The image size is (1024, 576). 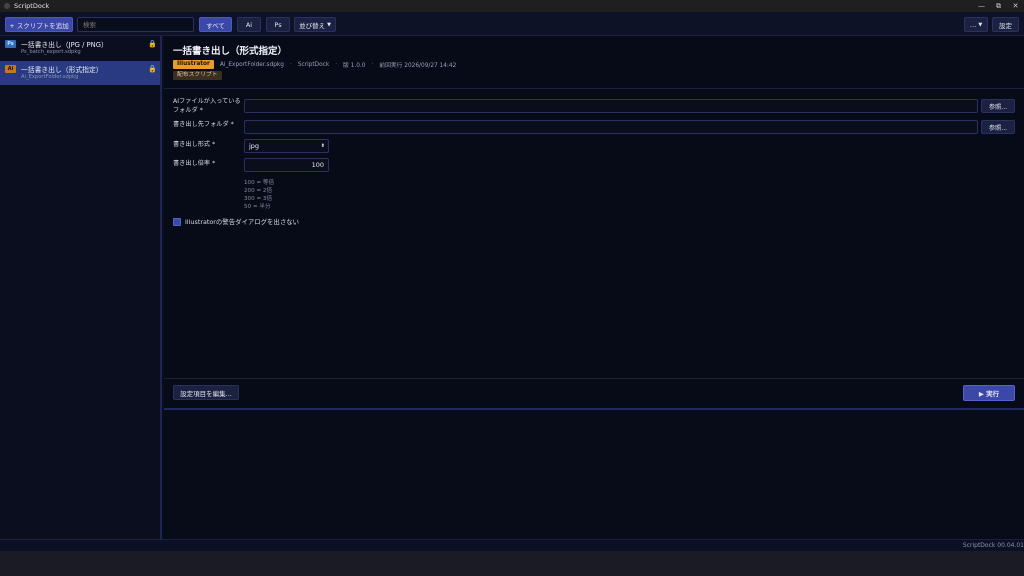 What do you see at coordinates (611, 127) in the screenshot?
I see `output-folder-field` at bounding box center [611, 127].